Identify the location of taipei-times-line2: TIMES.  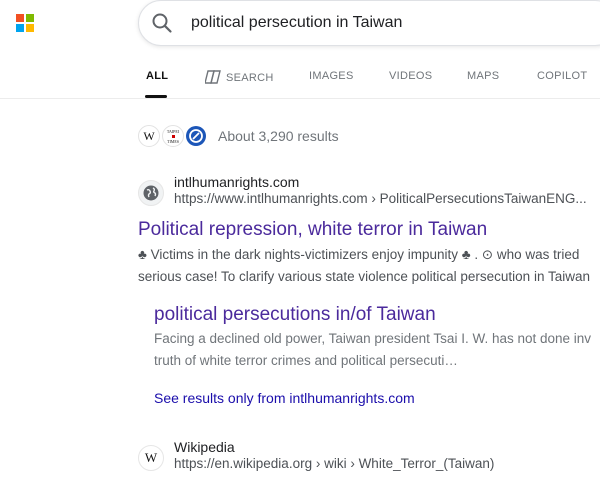
(173, 141).